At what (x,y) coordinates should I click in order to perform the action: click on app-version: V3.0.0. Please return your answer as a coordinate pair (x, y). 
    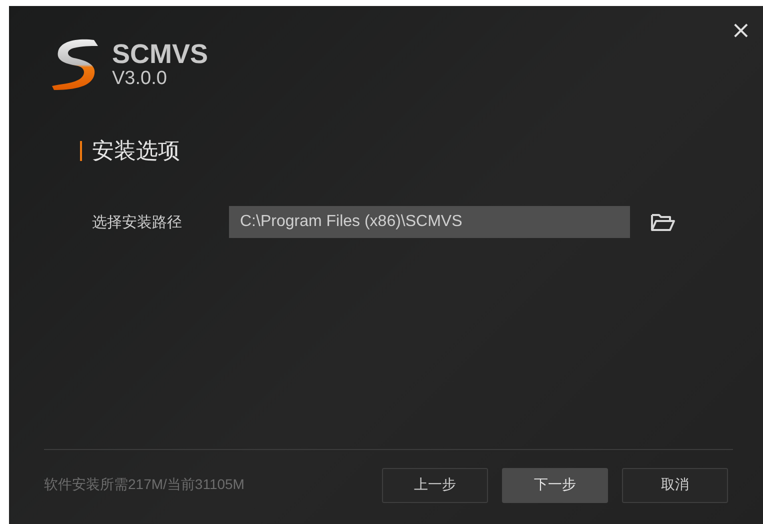
    Looking at the image, I should click on (140, 78).